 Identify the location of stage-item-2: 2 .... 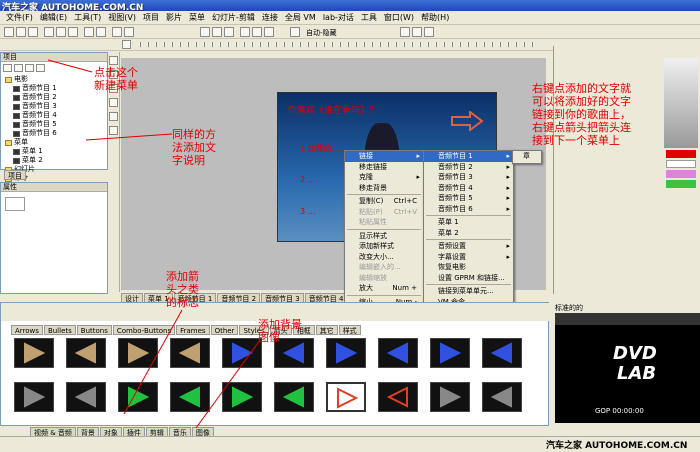
(307, 179).